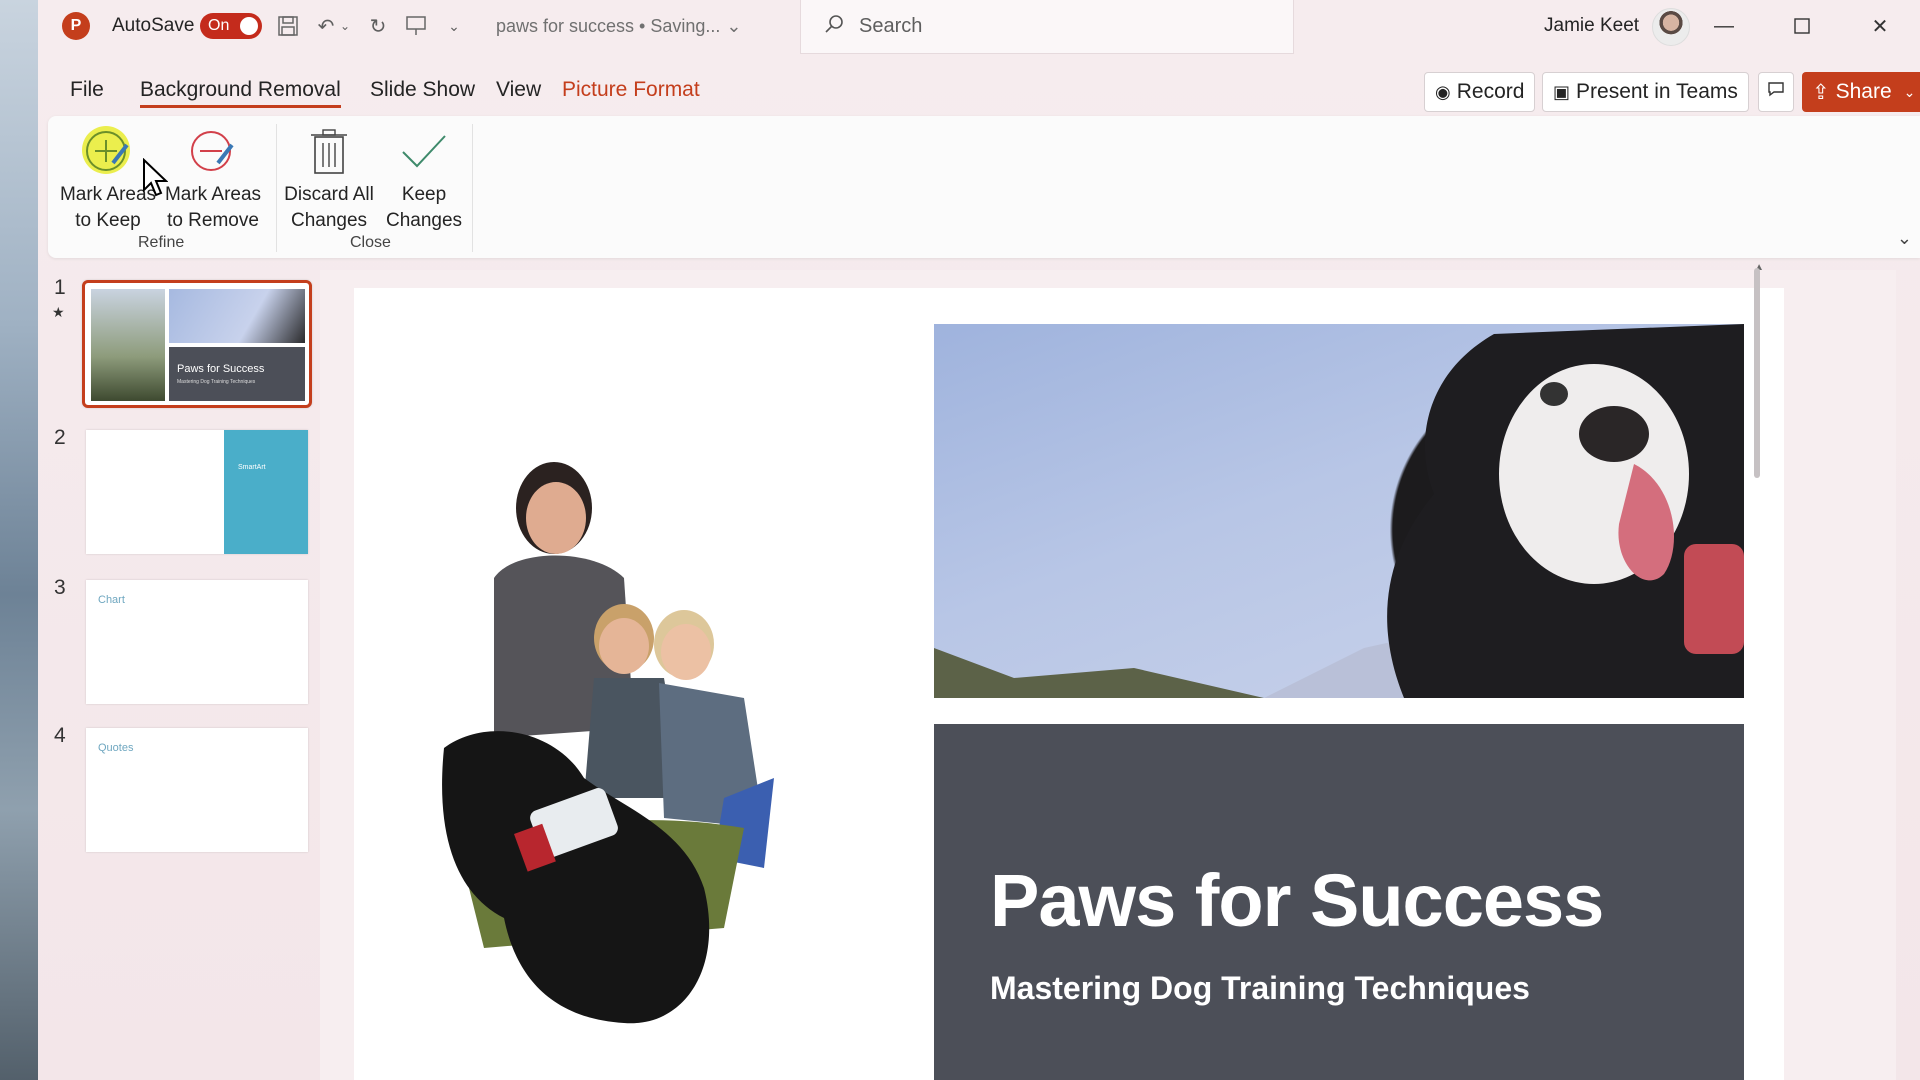 This screenshot has height=1080, width=1920. What do you see at coordinates (518, 90) in the screenshot?
I see `tab-view: View` at bounding box center [518, 90].